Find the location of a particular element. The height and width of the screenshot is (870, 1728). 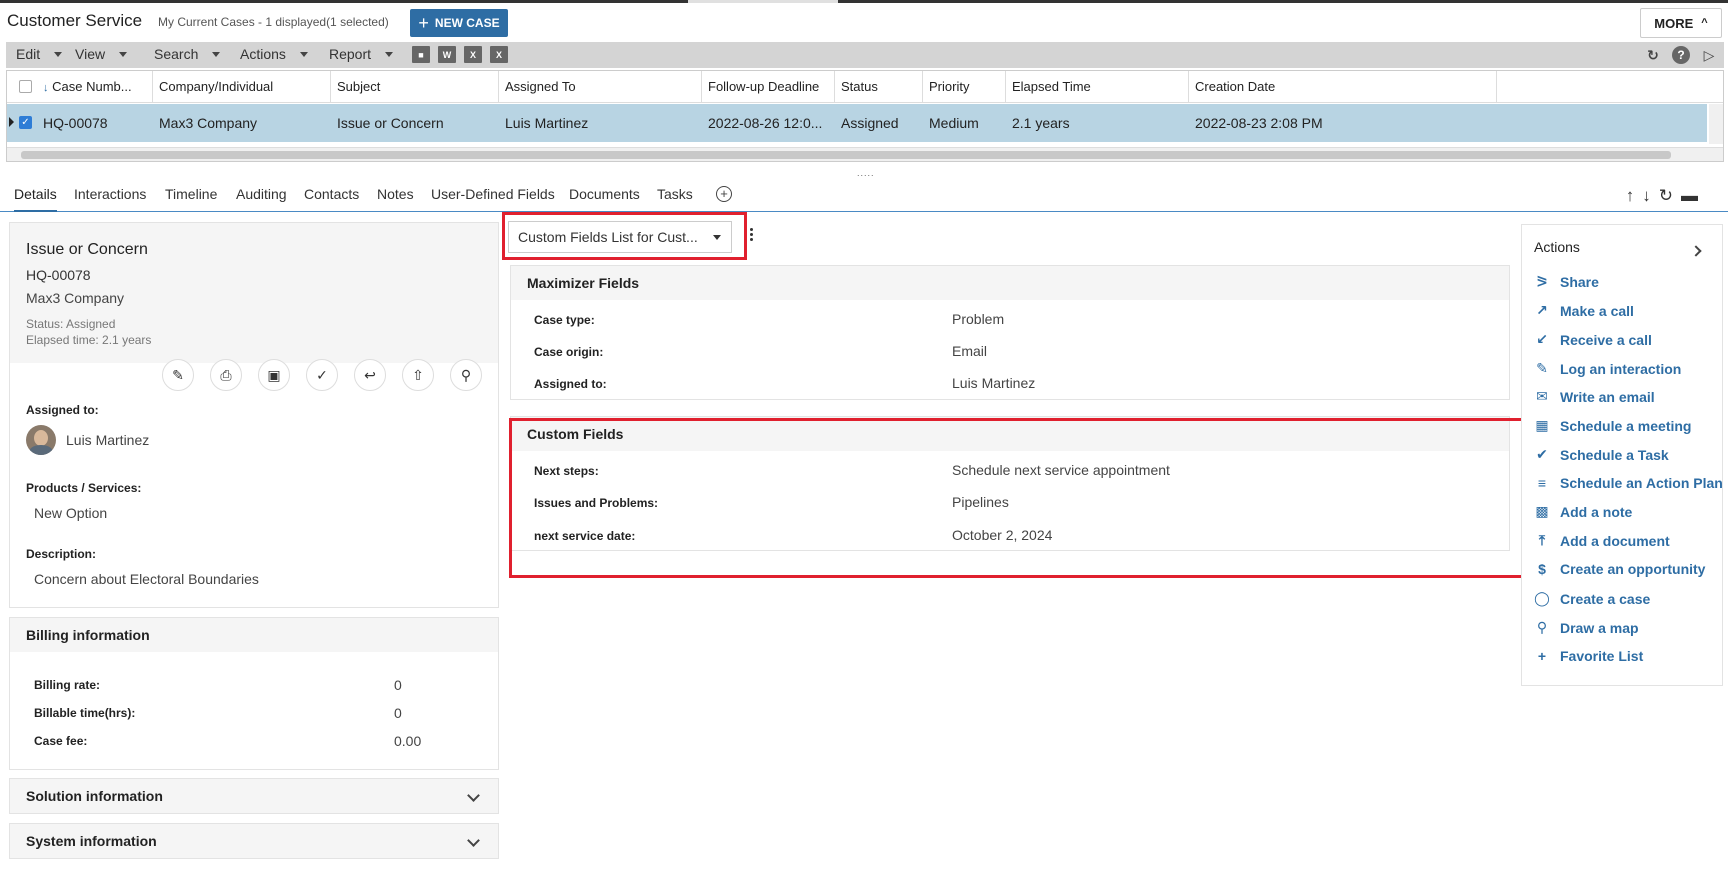

col-elapsed: Elapsed Time is located at coordinates (1097, 87).